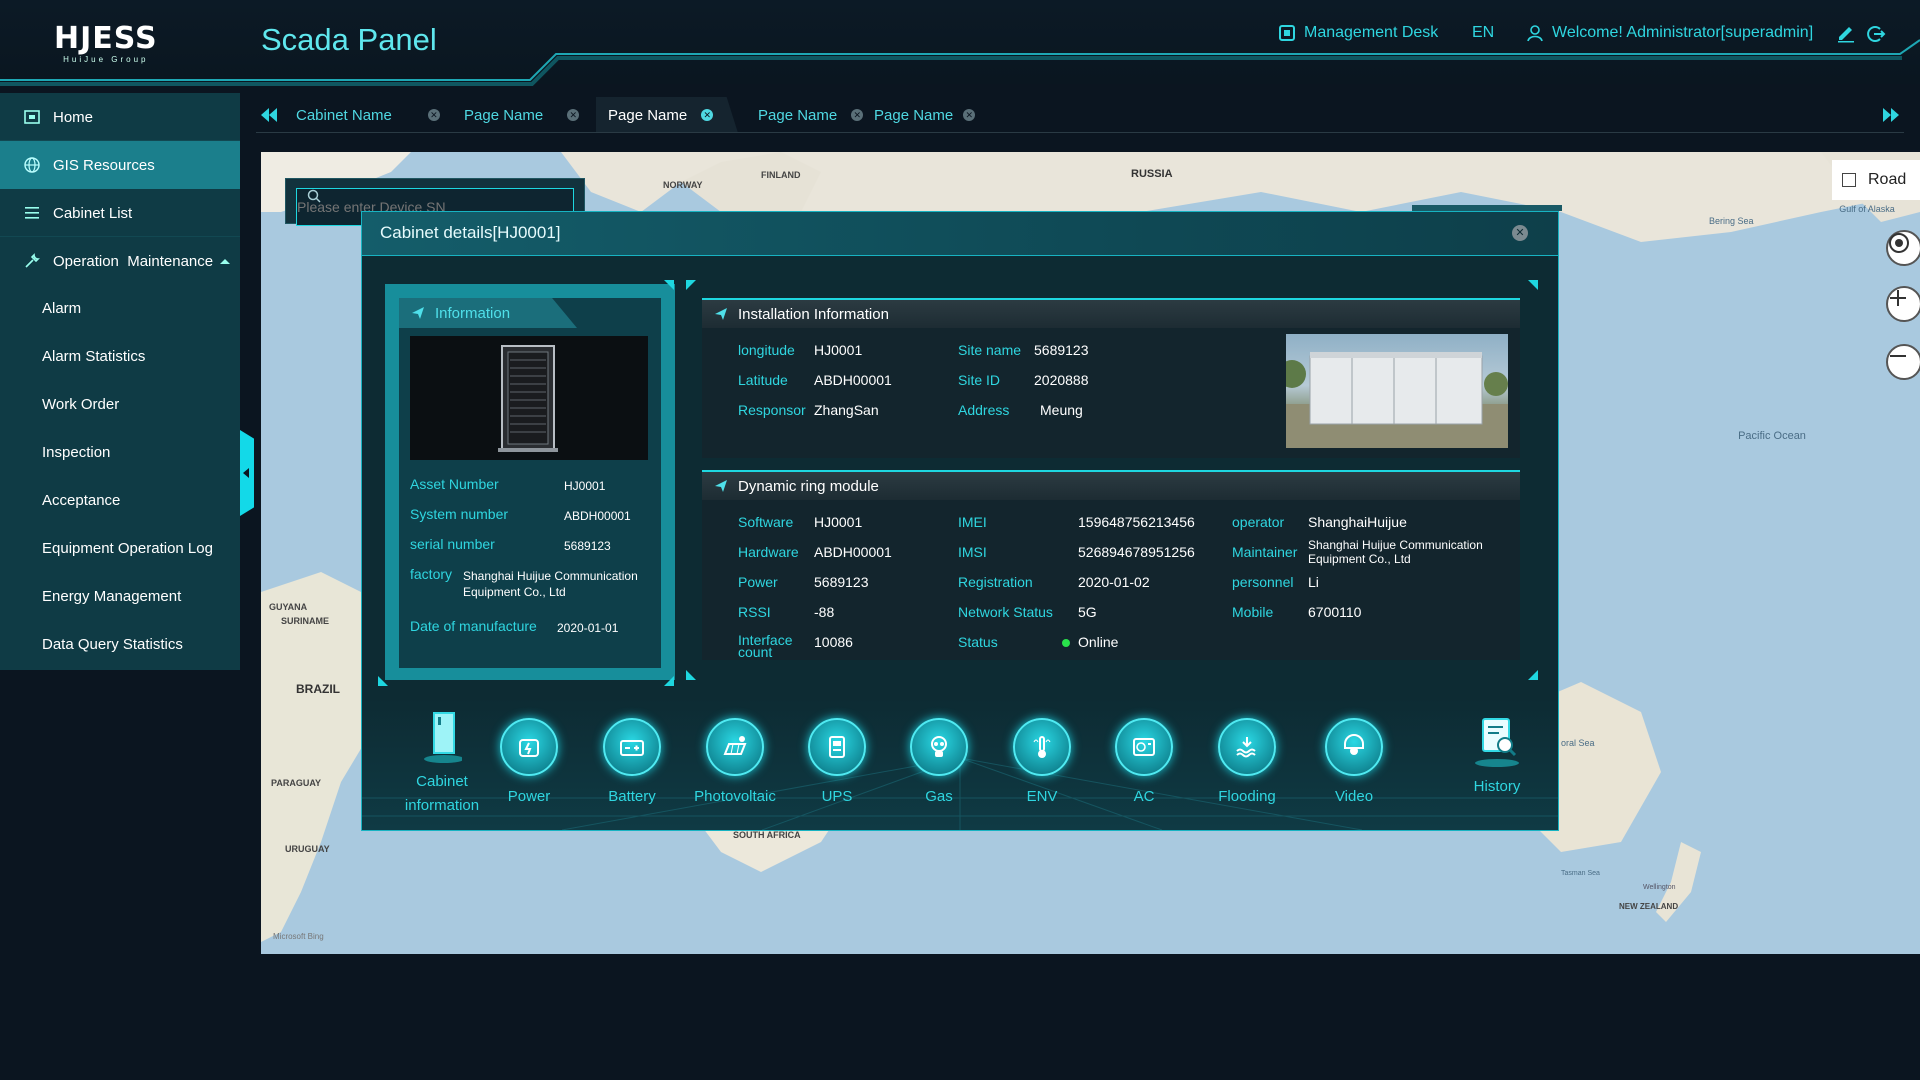 The image size is (1920, 1080). What do you see at coordinates (1731, 221) in the screenshot?
I see `map-label-bering-sea: Bering Sea` at bounding box center [1731, 221].